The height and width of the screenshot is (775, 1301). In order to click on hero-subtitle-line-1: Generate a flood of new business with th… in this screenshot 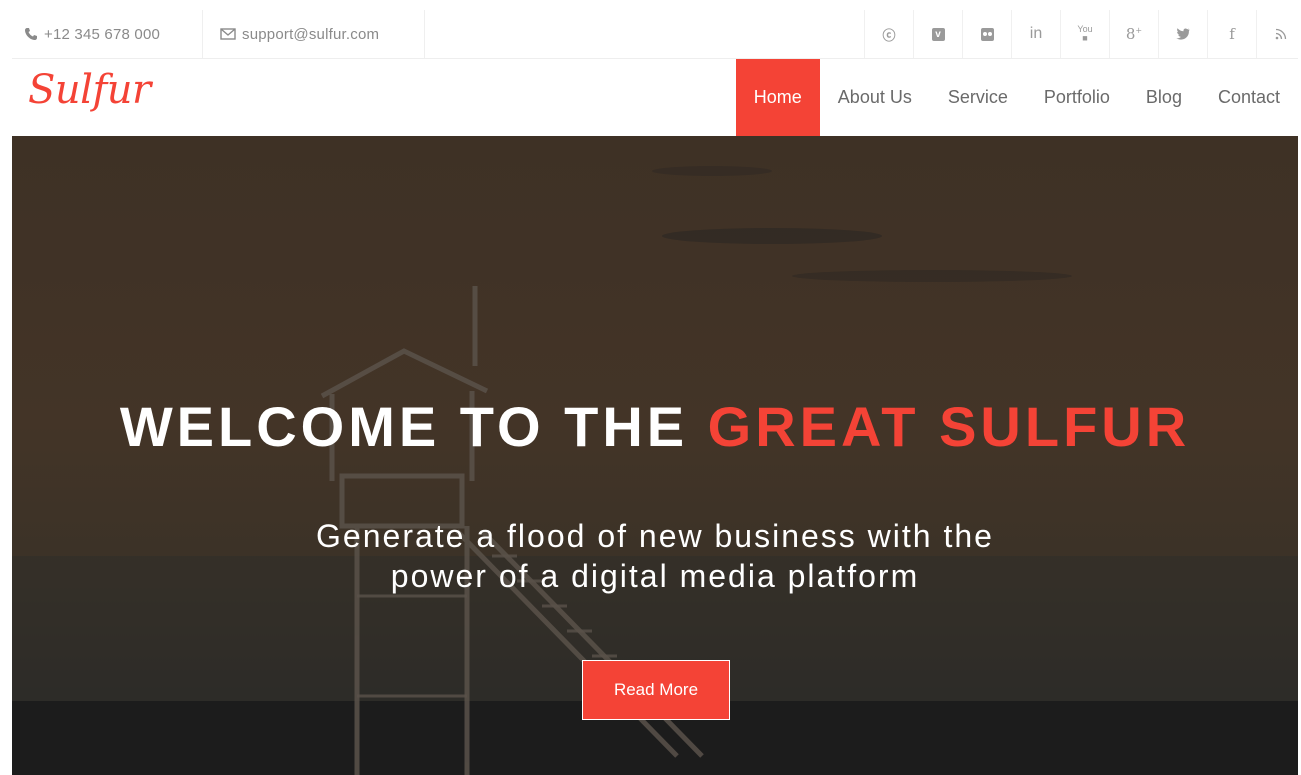, I will do `click(655, 536)`.